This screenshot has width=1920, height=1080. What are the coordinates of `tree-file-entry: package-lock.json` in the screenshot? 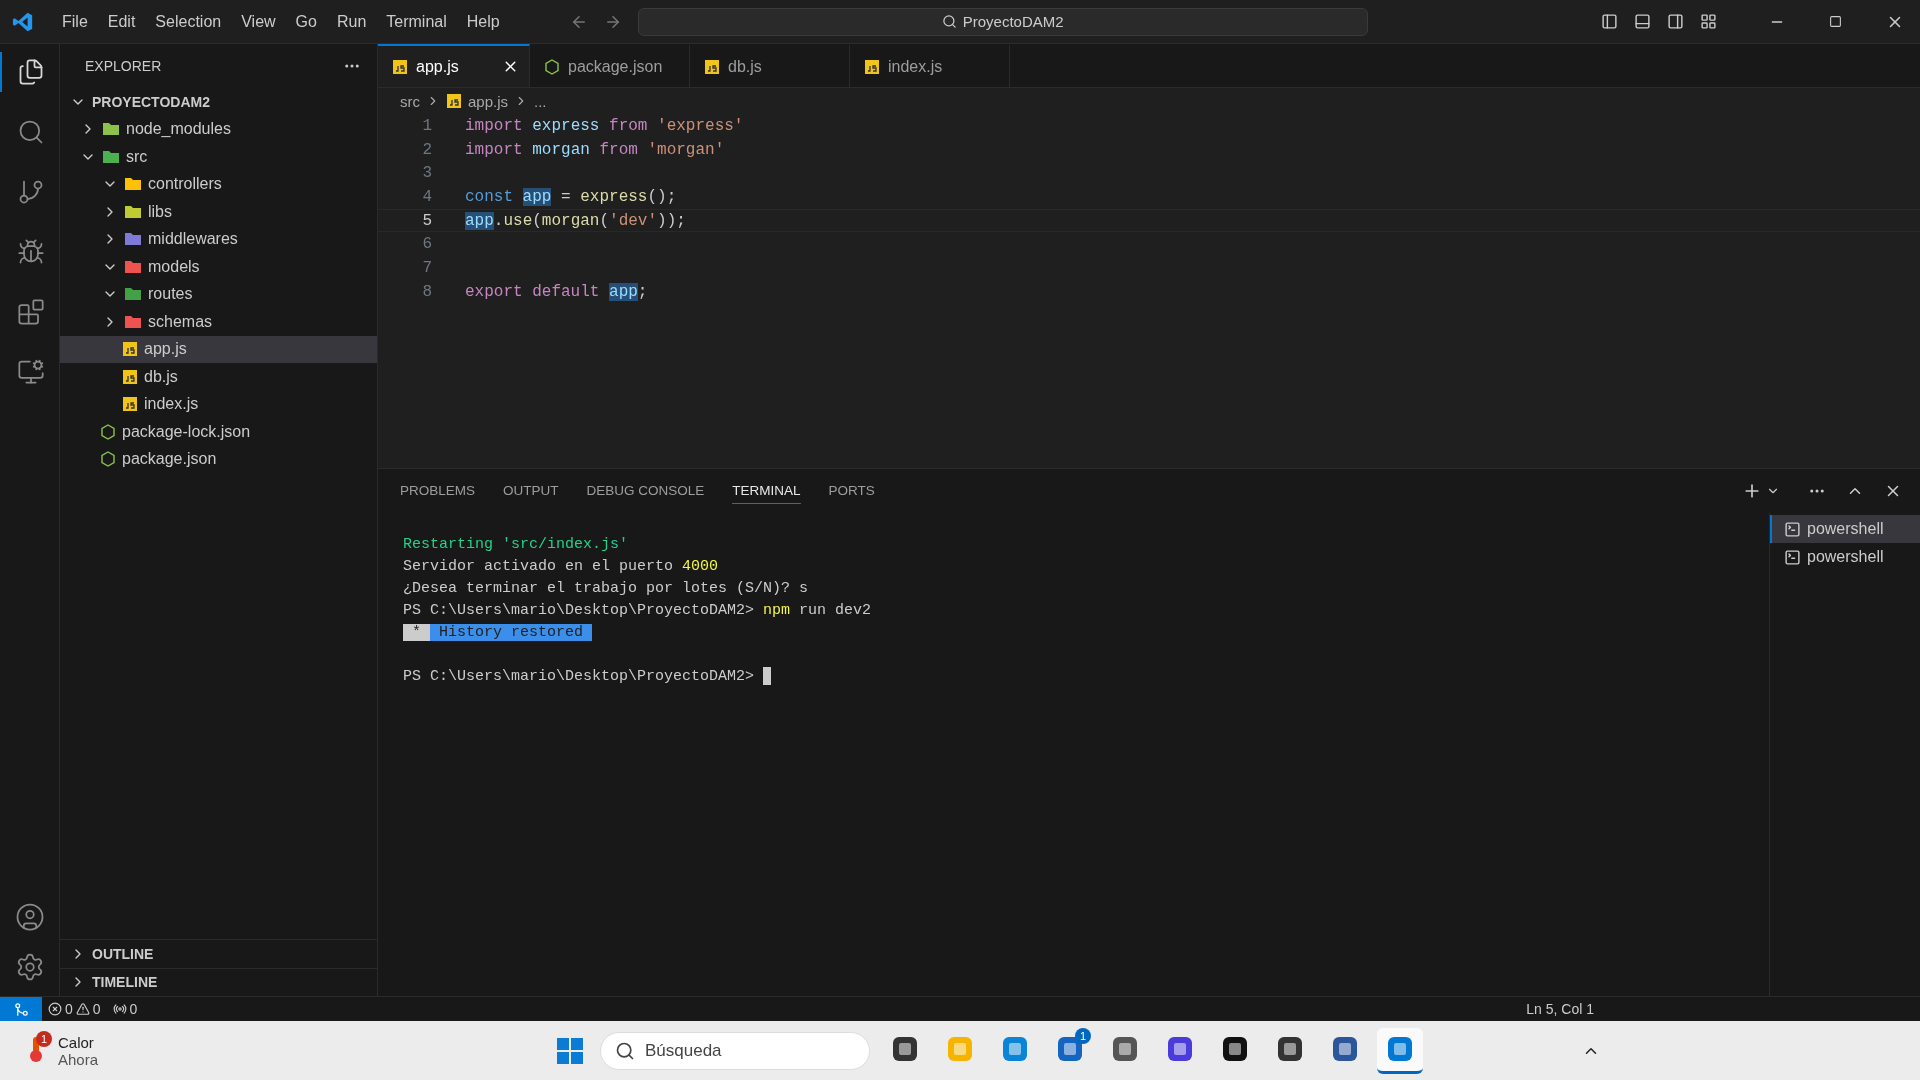 It's located at (218, 432).